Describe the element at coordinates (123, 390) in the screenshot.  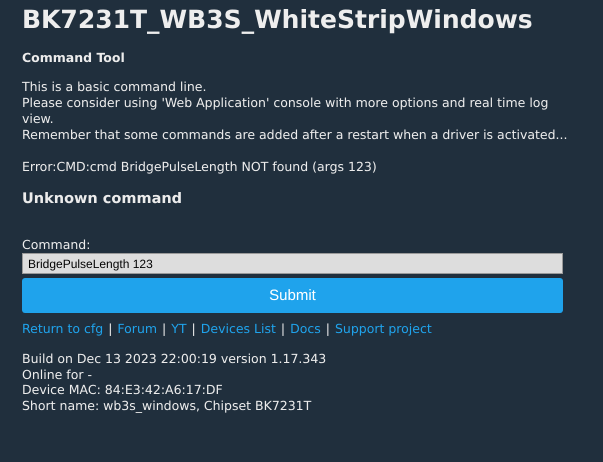
I see `info-text: Device MAC: 84:E3:42:A6:17:DF` at that location.